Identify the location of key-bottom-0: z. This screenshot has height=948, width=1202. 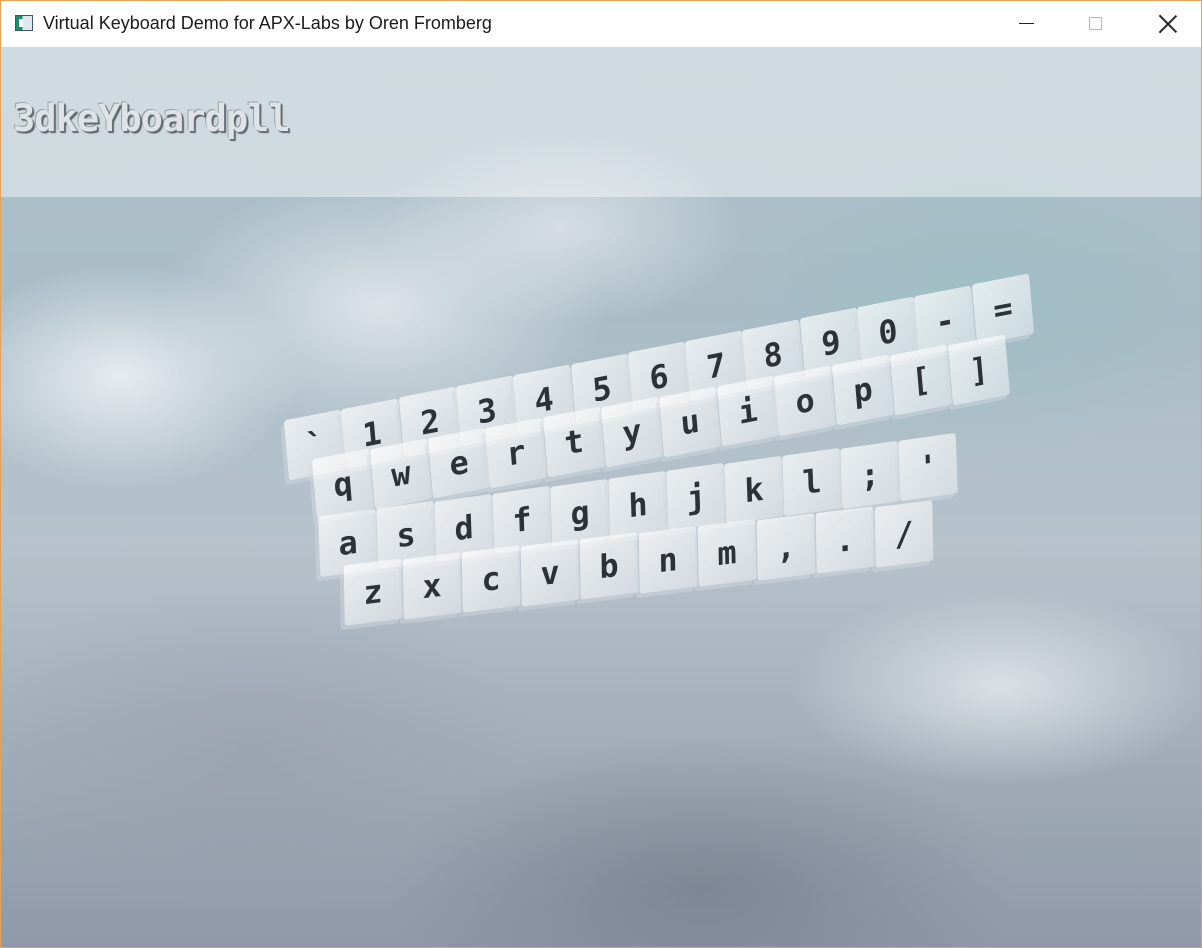
(373, 592).